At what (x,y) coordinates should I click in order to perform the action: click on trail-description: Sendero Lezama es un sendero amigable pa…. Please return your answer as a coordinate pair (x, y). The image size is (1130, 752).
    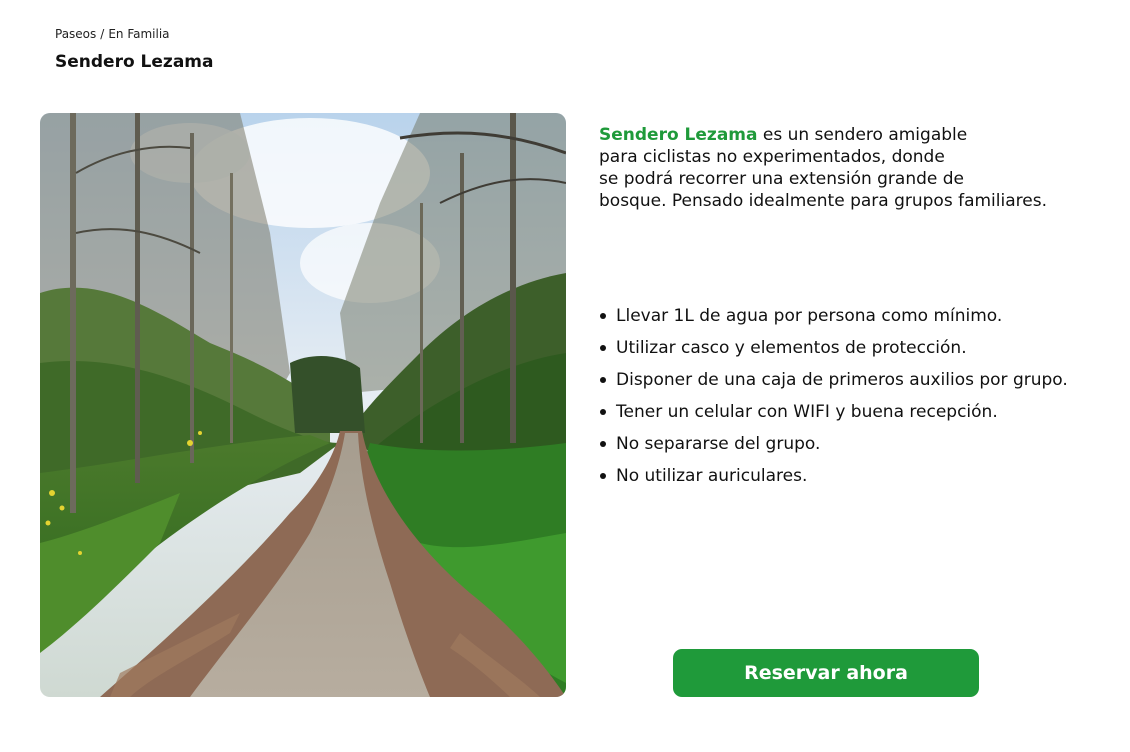
    Looking at the image, I should click on (849, 168).